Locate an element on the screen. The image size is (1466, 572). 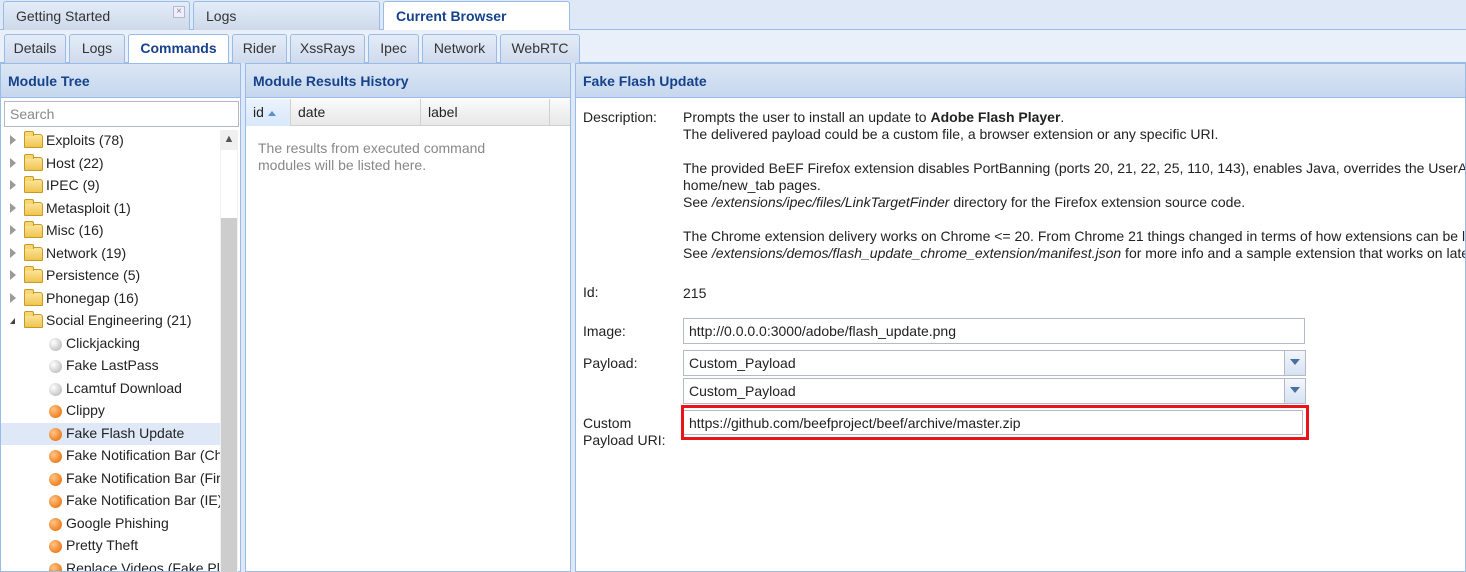
category-label: Social Engineering (21) is located at coordinates (119, 320).